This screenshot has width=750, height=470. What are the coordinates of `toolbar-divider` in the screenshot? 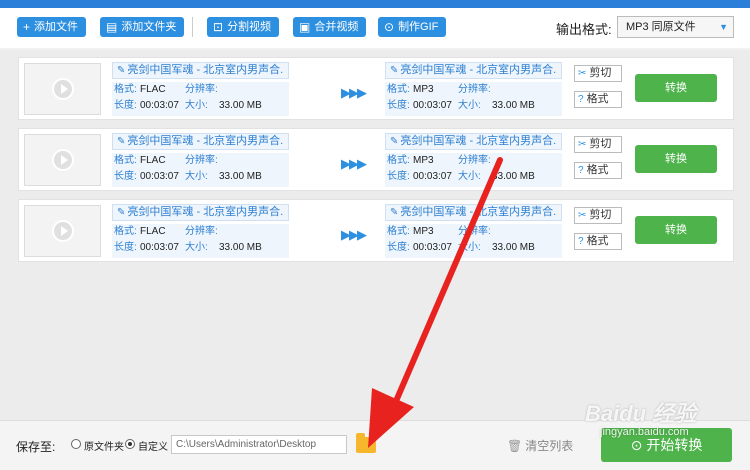 It's located at (192, 27).